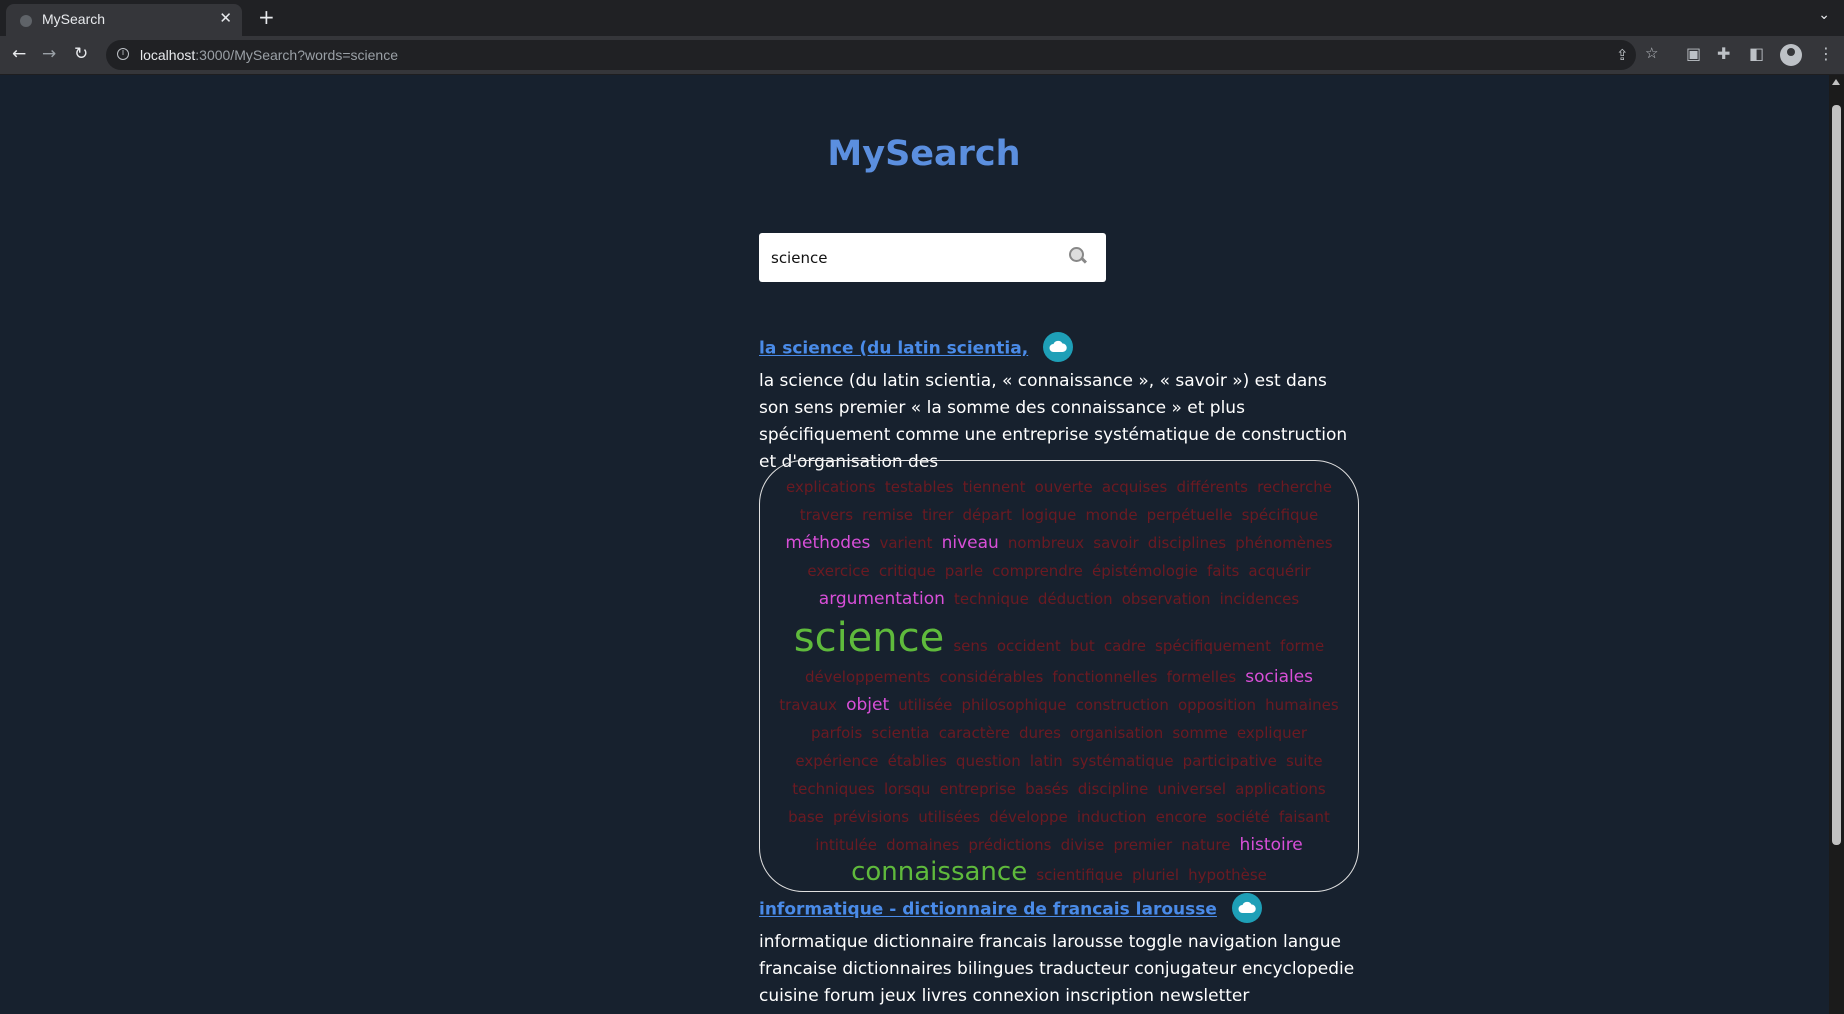 Image resolution: width=1844 pixels, height=1014 pixels. Describe the element at coordinates (1304, 817) in the screenshot. I see `wordcloud-word: faisant` at that location.